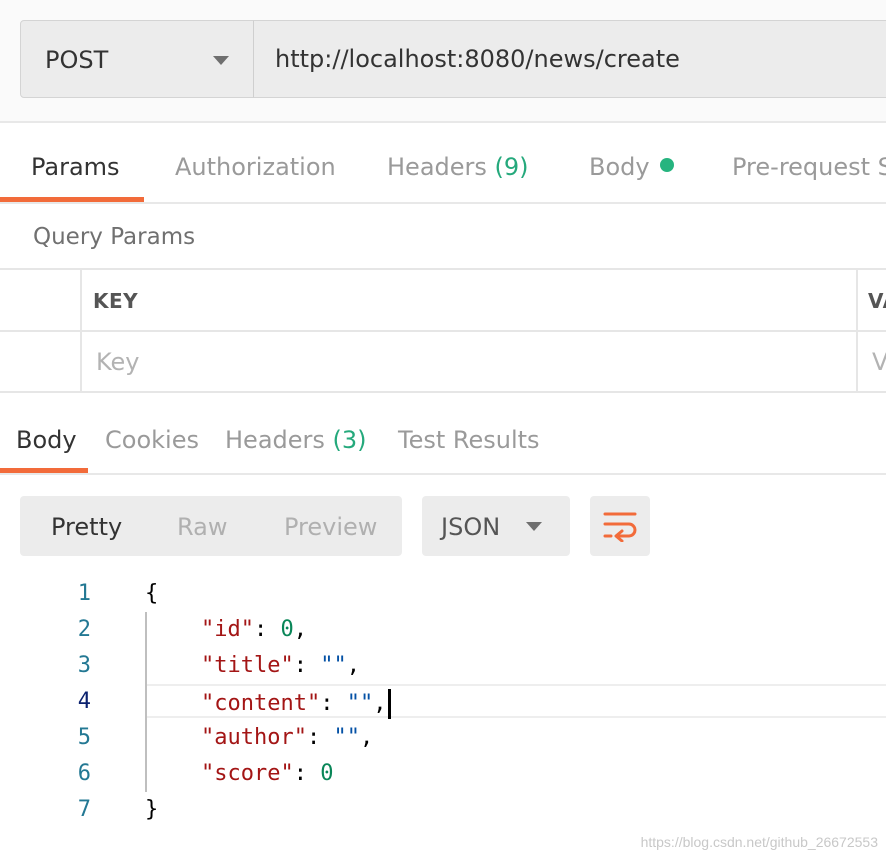  What do you see at coordinates (443, 392) in the screenshot?
I see `table-bottom-border` at bounding box center [443, 392].